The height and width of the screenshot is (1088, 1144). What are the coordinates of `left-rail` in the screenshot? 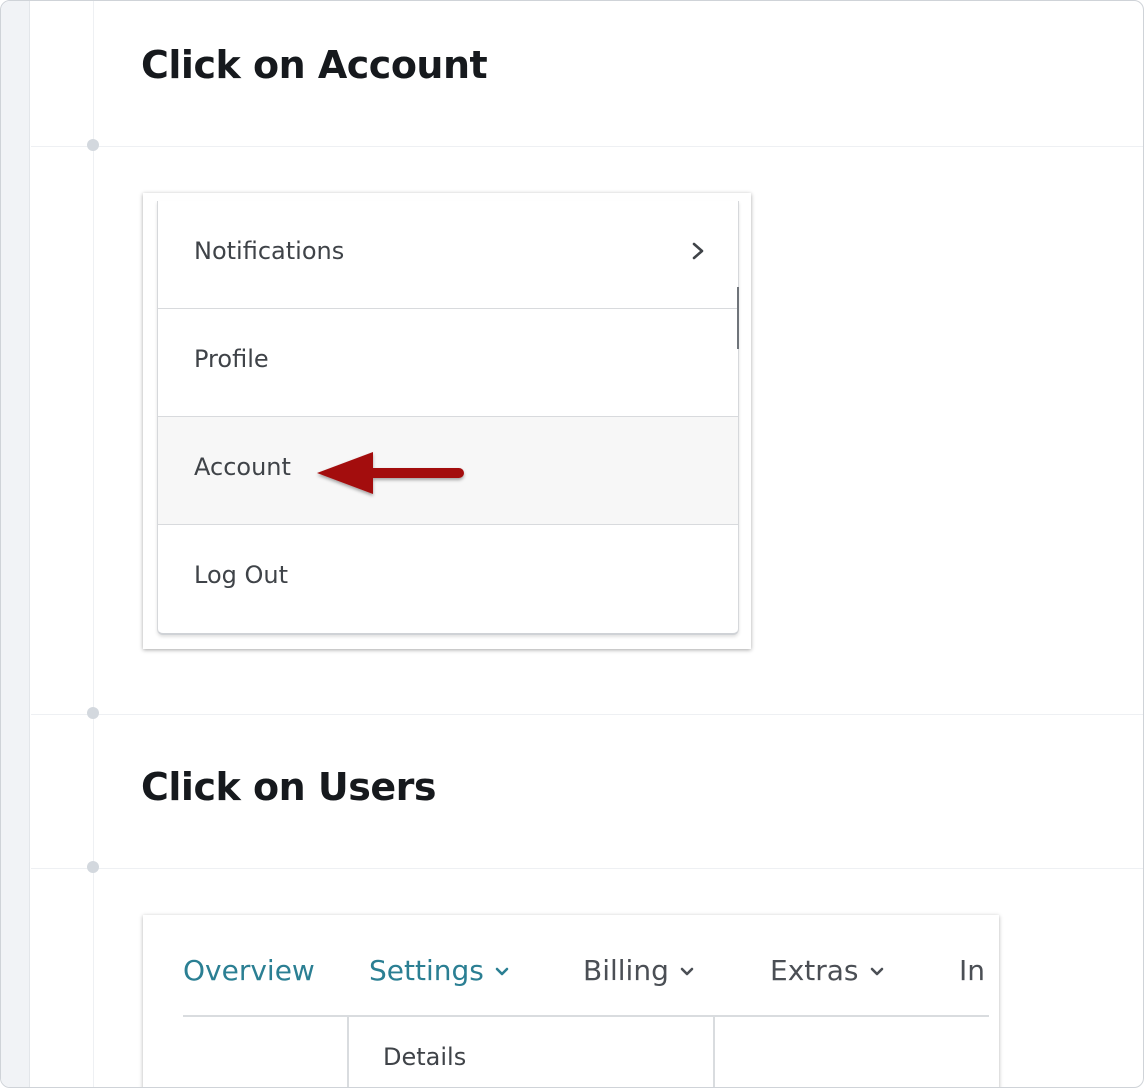 It's located at (15, 544).